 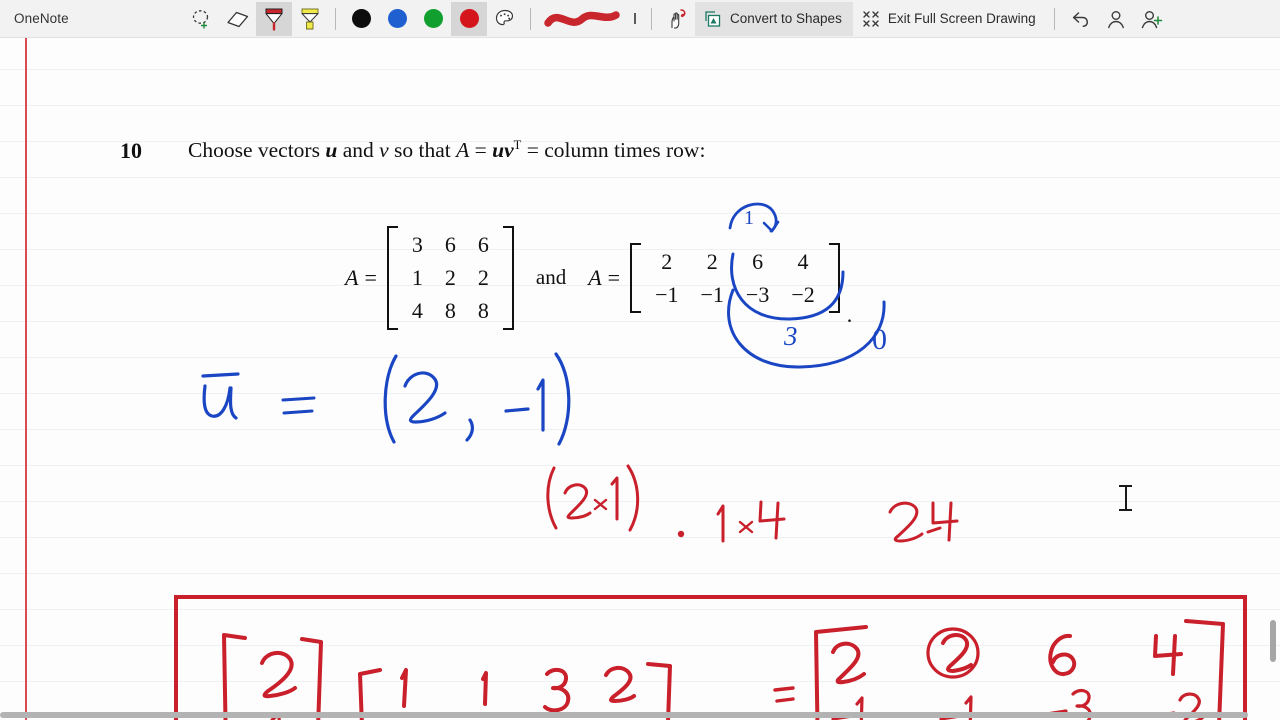 I want to click on matrix1-cell: 4, so click(x=417, y=311).